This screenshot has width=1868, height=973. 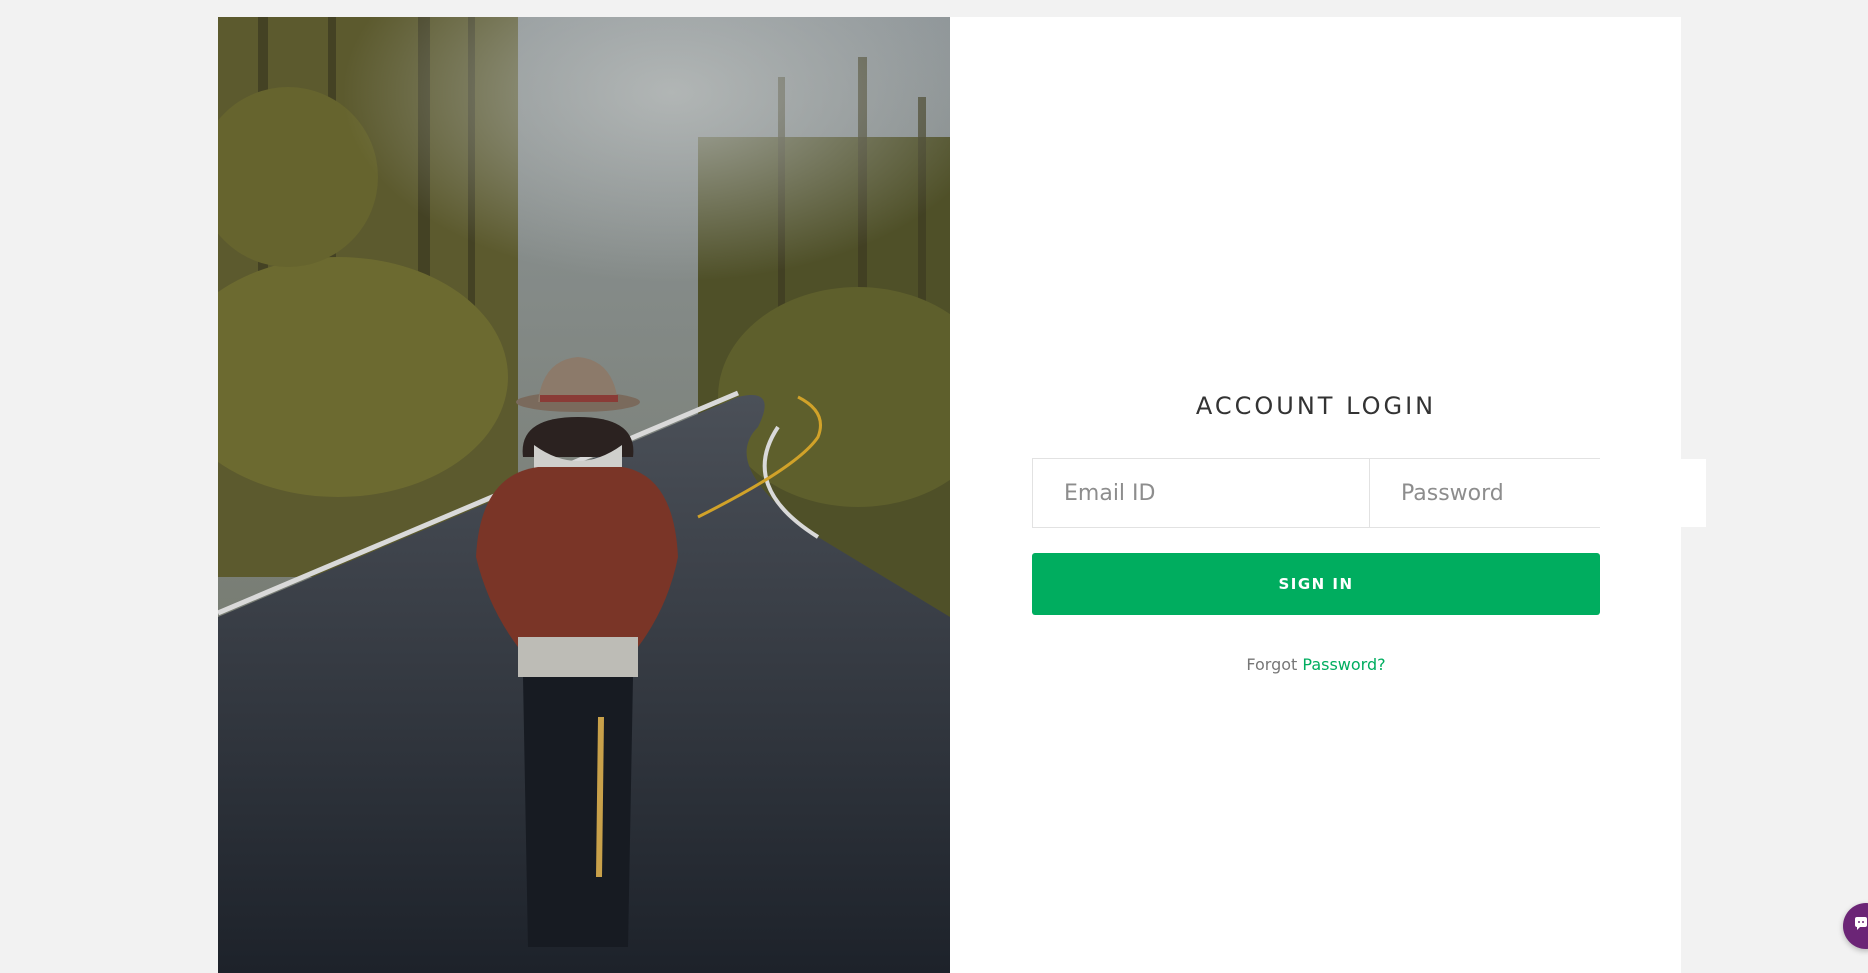 What do you see at coordinates (1272, 664) in the screenshot?
I see `forgot-prefix: Forgot` at bounding box center [1272, 664].